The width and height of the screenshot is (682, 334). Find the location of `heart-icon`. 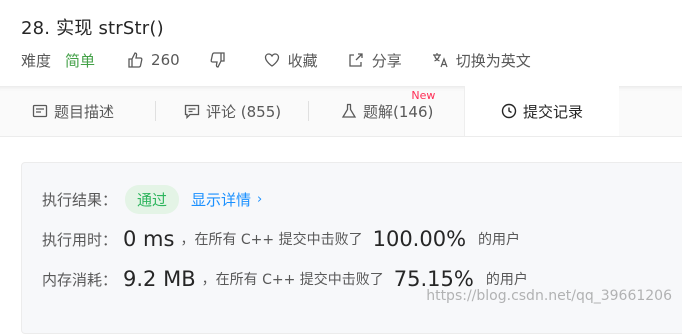

heart-icon is located at coordinates (271, 60).